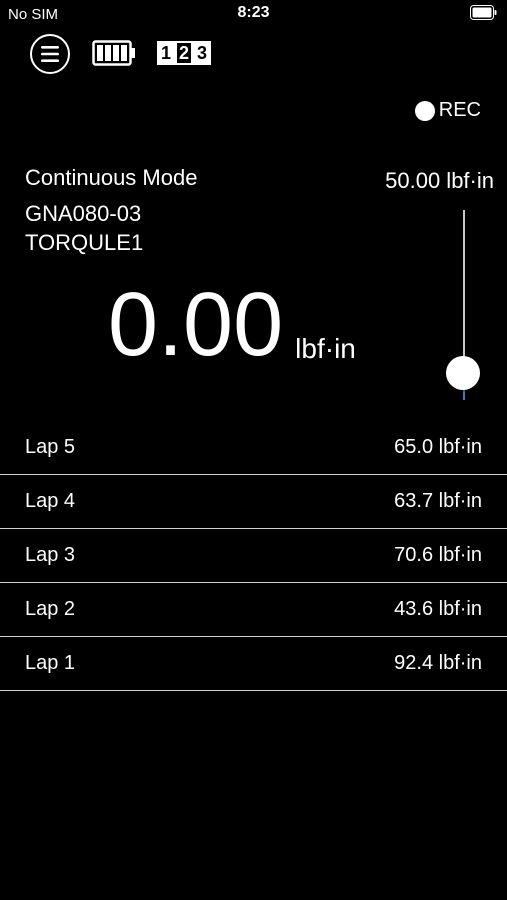 The width and height of the screenshot is (507, 900). I want to click on menu-button, so click(50, 54).